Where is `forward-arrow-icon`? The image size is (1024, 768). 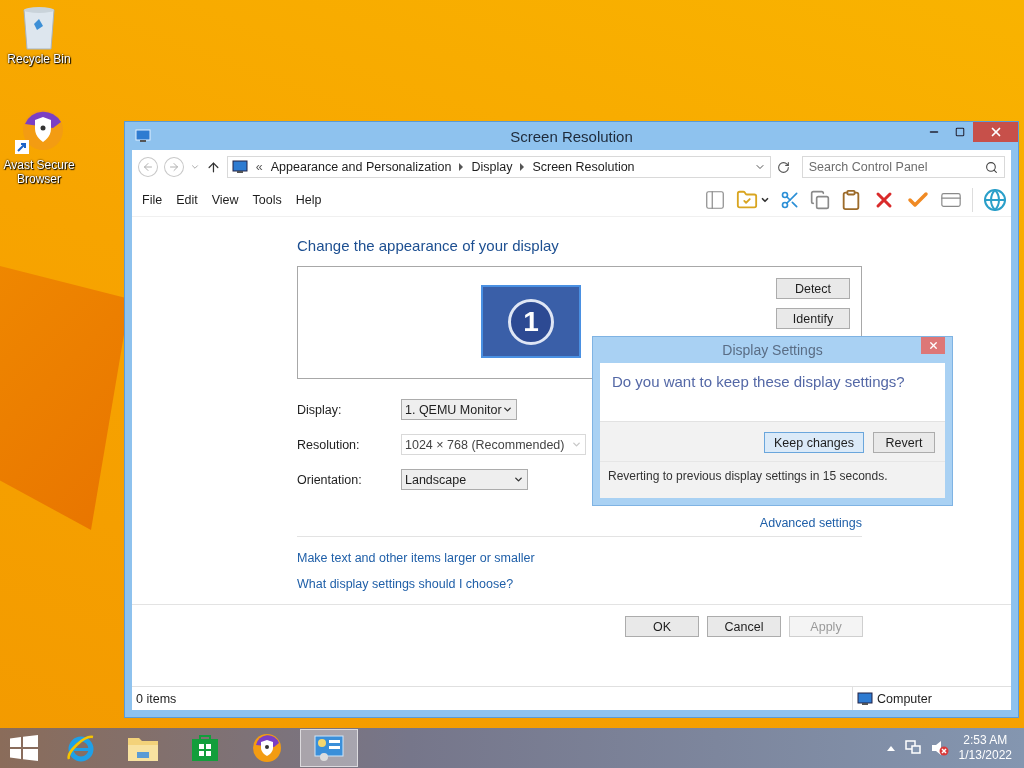 forward-arrow-icon is located at coordinates (173, 167).